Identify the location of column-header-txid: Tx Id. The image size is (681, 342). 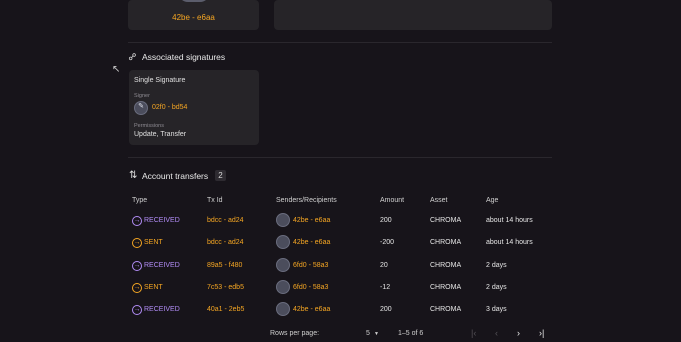
(215, 200).